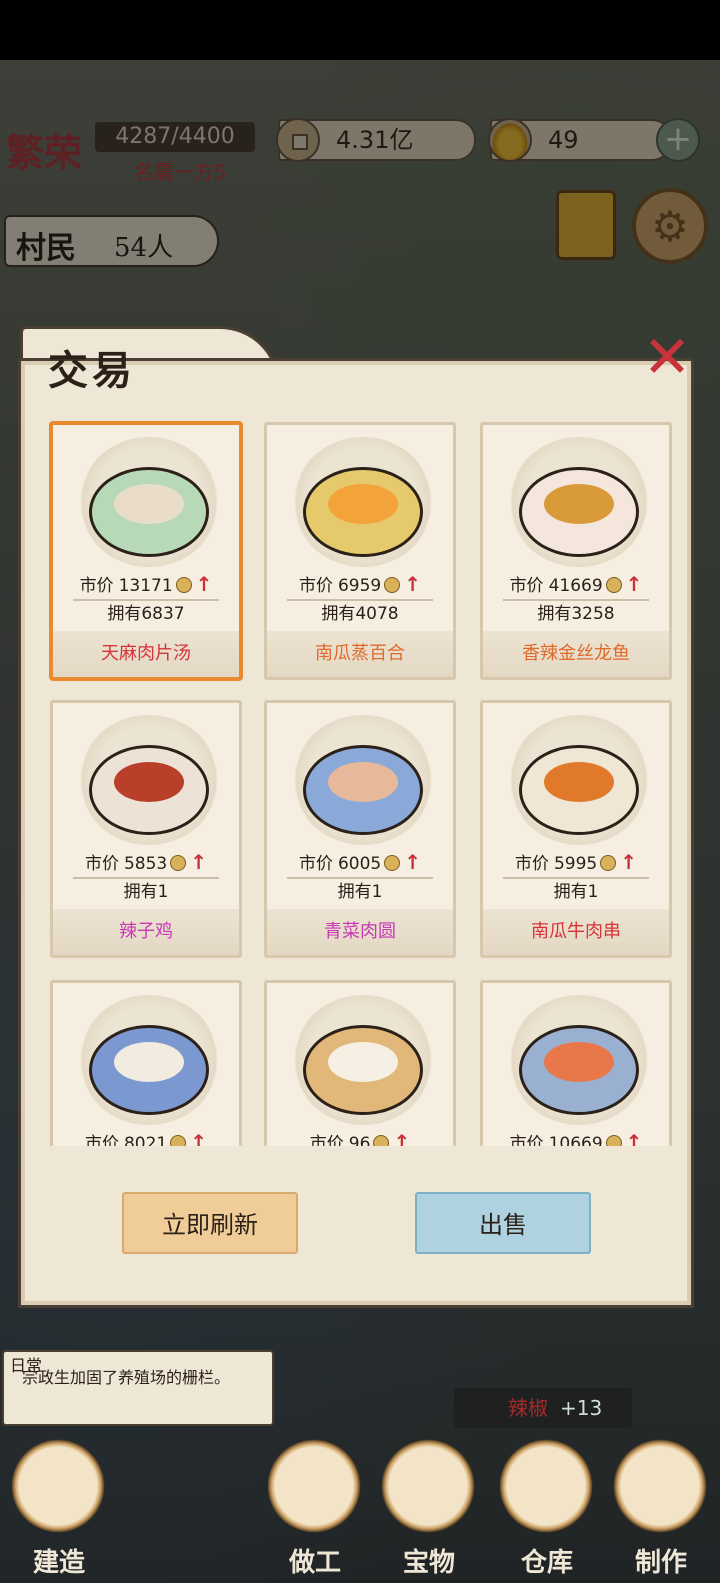  I want to click on trade-item-card: 市价 10669 ↑, so click(576, 1063).